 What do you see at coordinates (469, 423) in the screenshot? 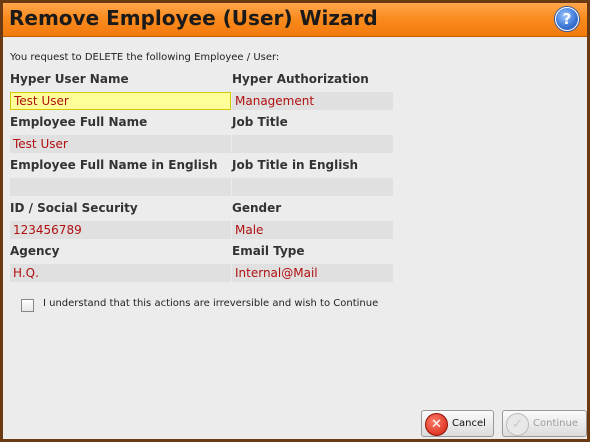
I see `cancel-button-label: Cancel` at bounding box center [469, 423].